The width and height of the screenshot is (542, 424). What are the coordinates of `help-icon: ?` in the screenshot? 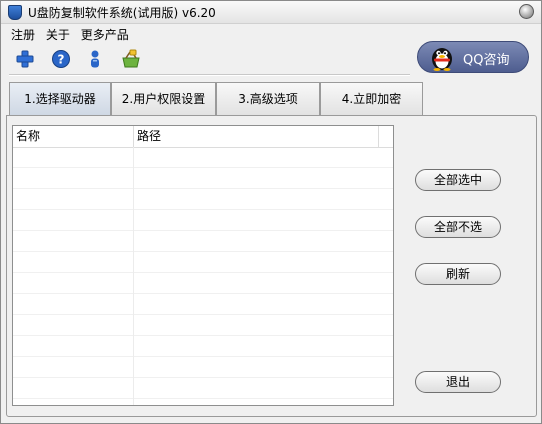 It's located at (61, 59).